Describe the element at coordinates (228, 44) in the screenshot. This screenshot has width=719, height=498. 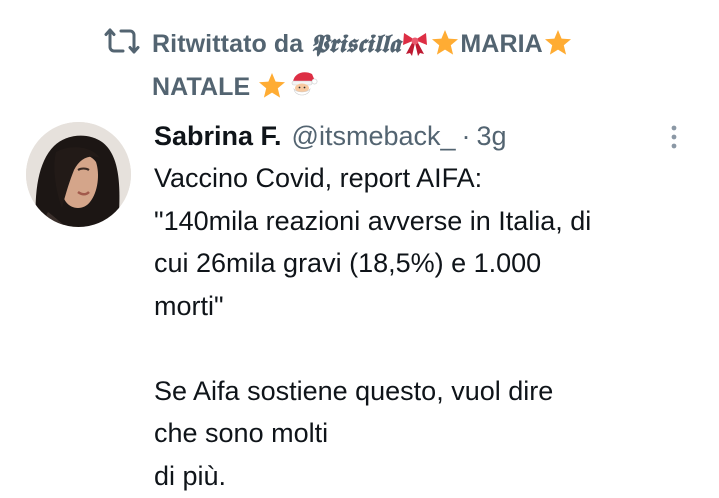
I see `retweet-prefix: Ritwittato da` at that location.